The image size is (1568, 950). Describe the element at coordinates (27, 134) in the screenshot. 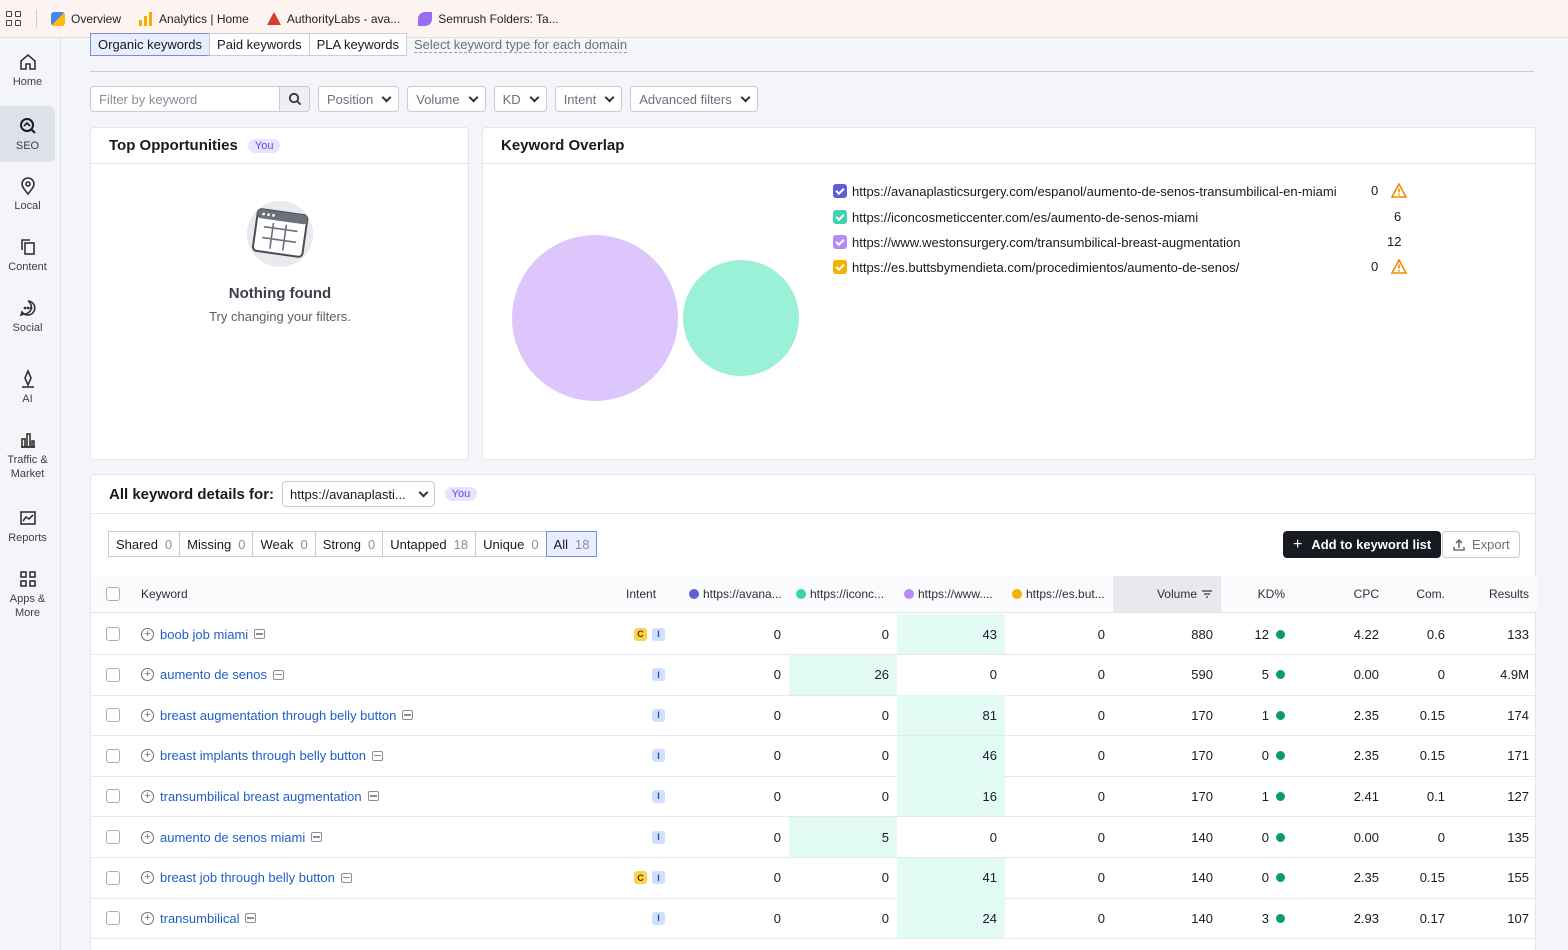

I see `sidebar-item-seo: SEO` at that location.